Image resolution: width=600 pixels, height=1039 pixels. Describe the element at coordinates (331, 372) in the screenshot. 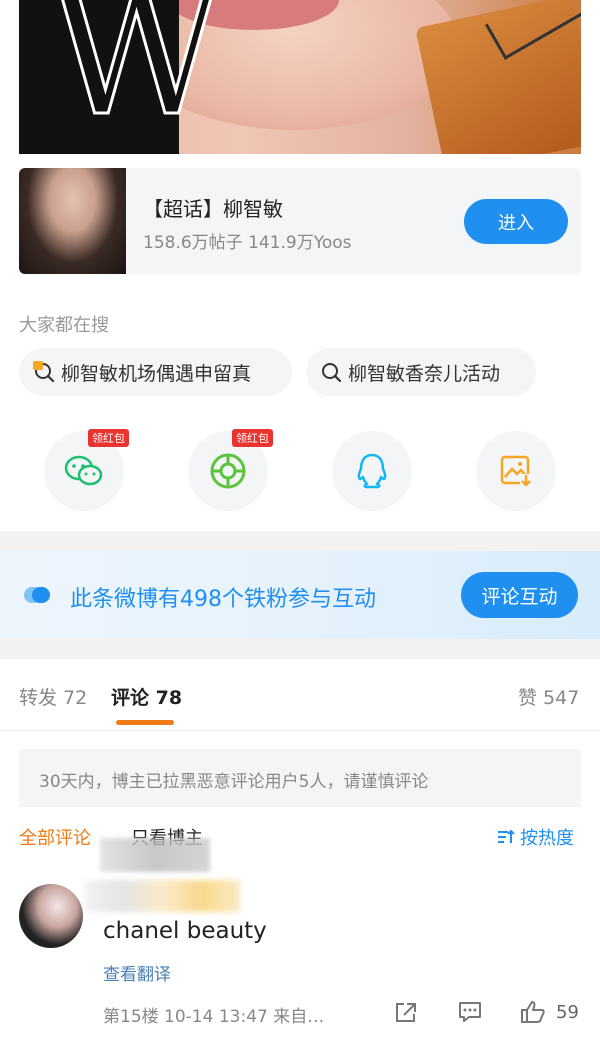

I see `search-icon` at that location.